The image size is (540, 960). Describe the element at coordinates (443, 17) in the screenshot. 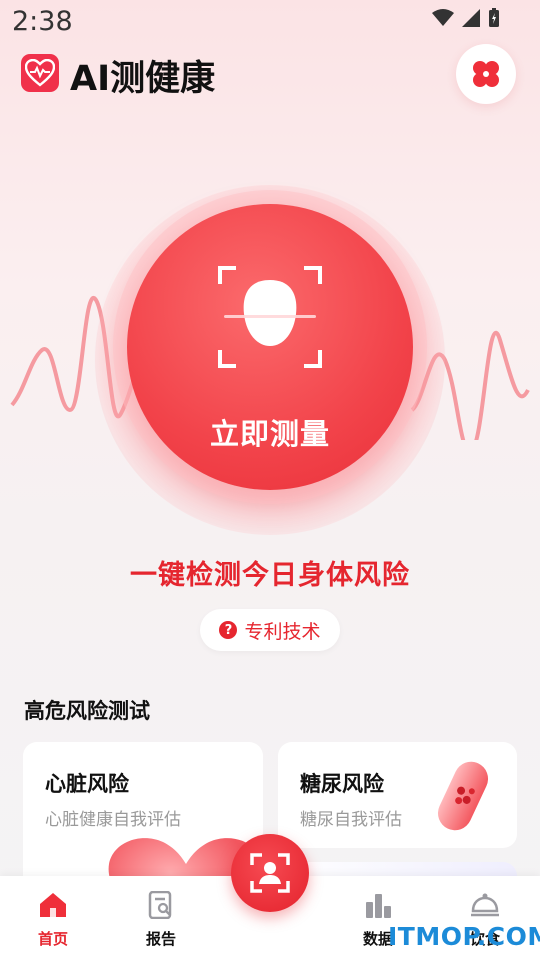

I see `wifi-icon` at that location.